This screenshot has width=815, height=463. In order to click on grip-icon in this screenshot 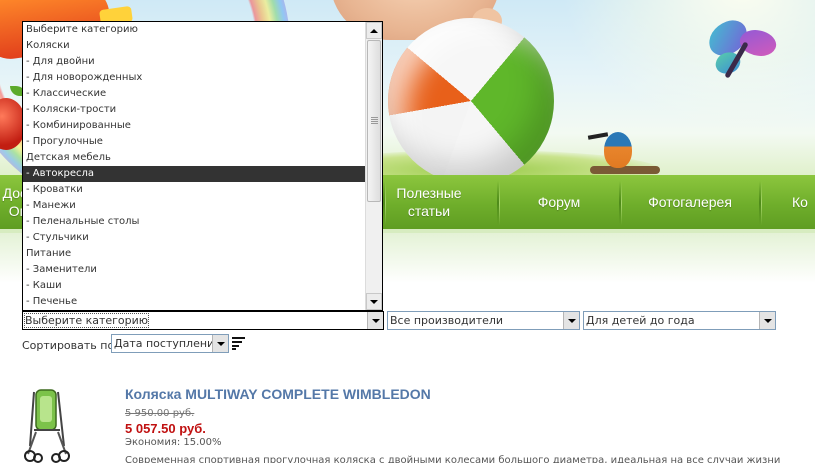, I will do `click(374, 121)`.